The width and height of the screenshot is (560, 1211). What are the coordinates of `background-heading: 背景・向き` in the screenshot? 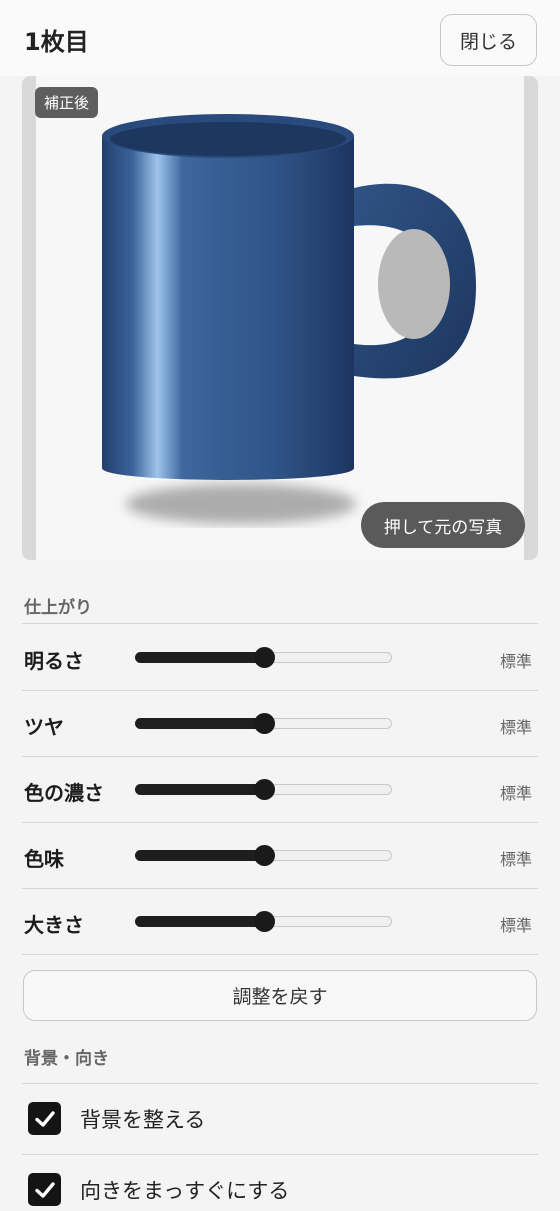 It's located at (66, 1059).